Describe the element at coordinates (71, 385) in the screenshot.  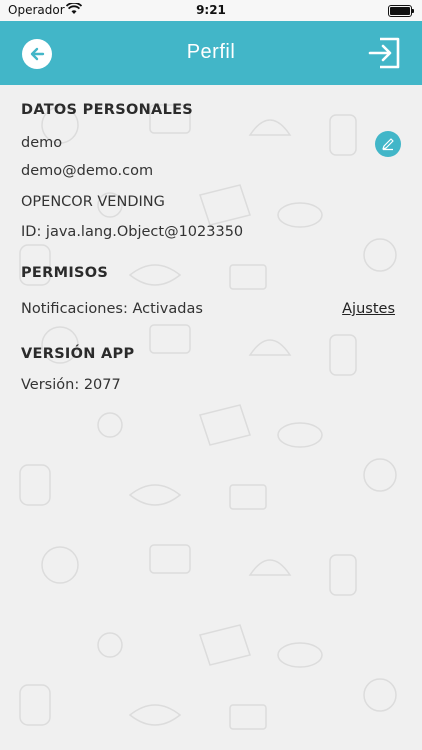
I see `app-version-value: Versión: 2077` at that location.